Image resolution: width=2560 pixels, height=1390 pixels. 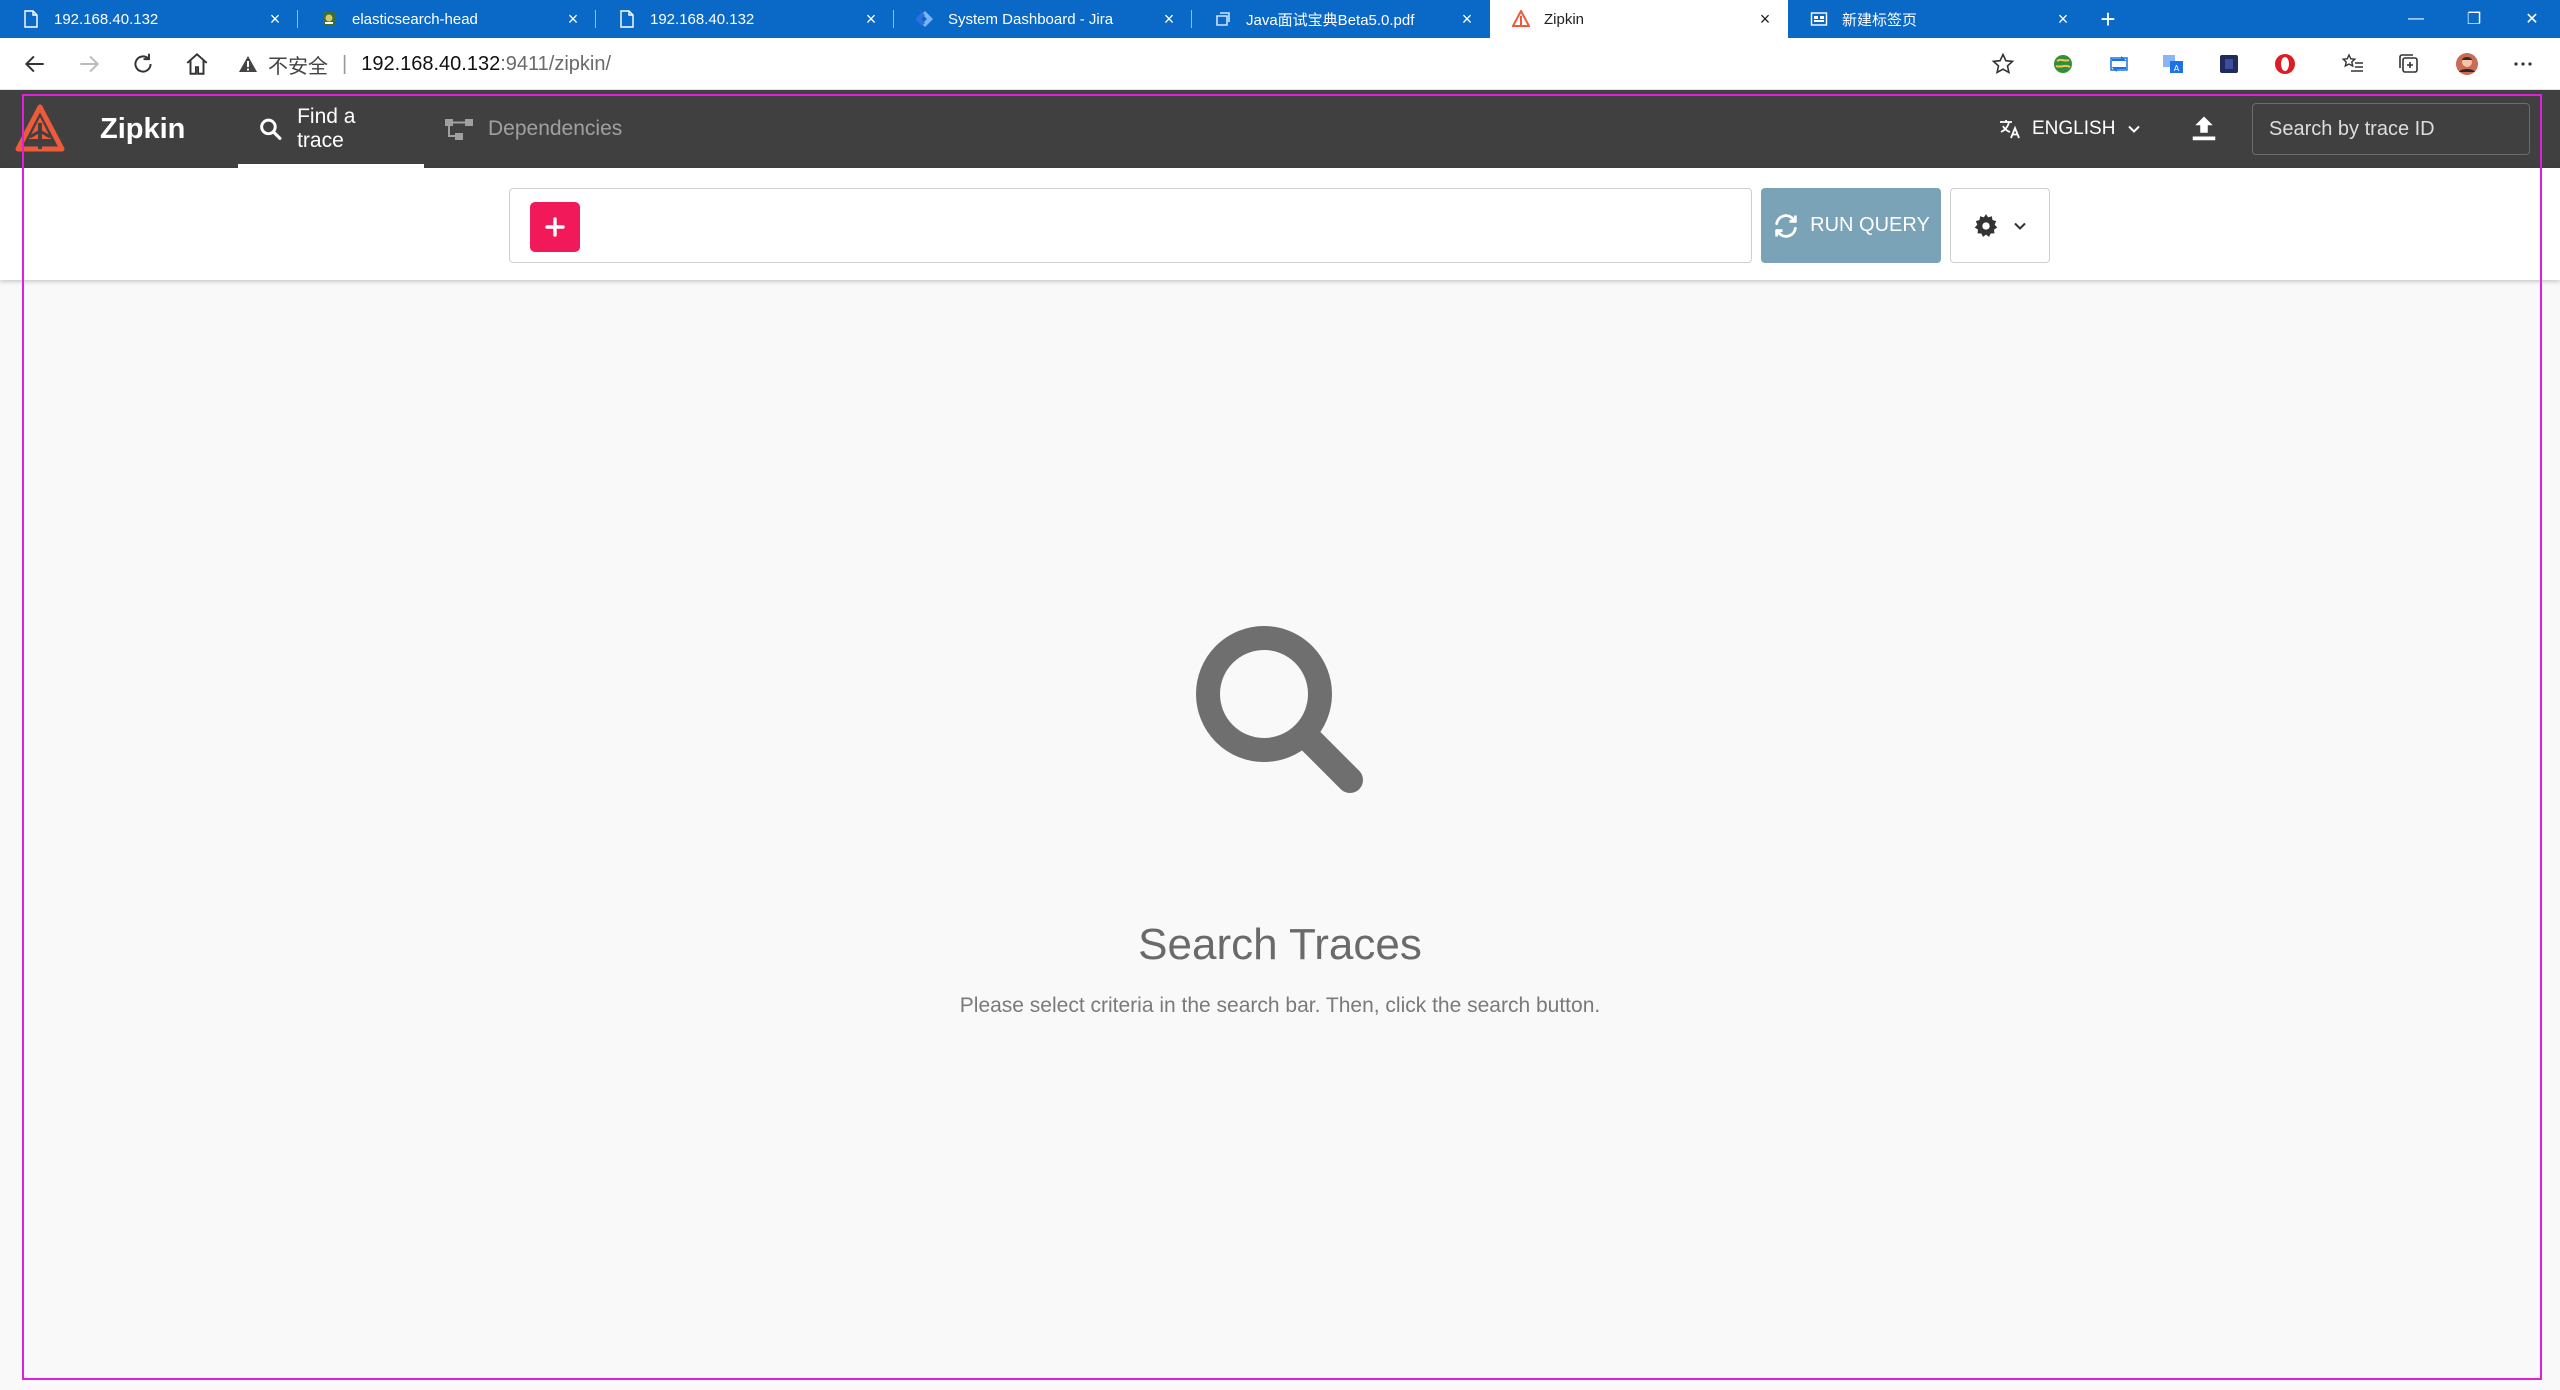 What do you see at coordinates (1870, 225) in the screenshot?
I see `run-query-label: RUN QUERY` at bounding box center [1870, 225].